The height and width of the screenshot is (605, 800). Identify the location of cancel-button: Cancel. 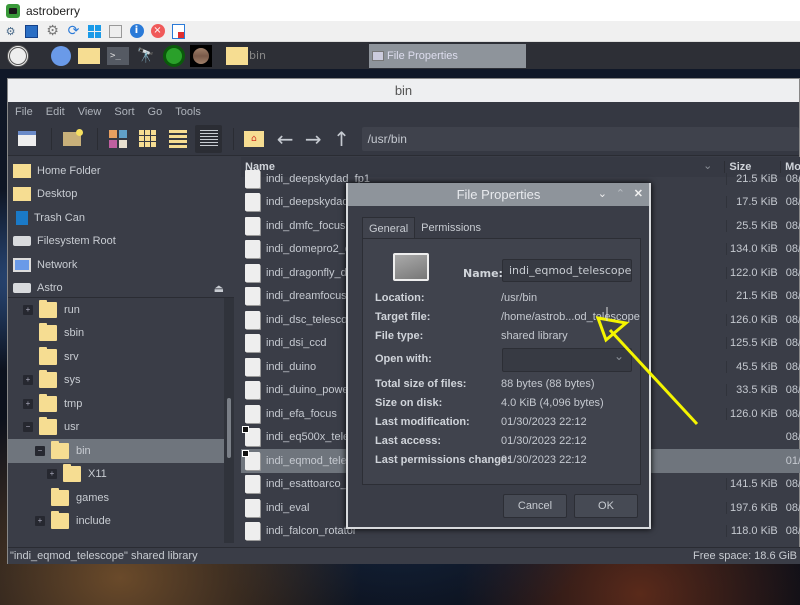
(535, 506).